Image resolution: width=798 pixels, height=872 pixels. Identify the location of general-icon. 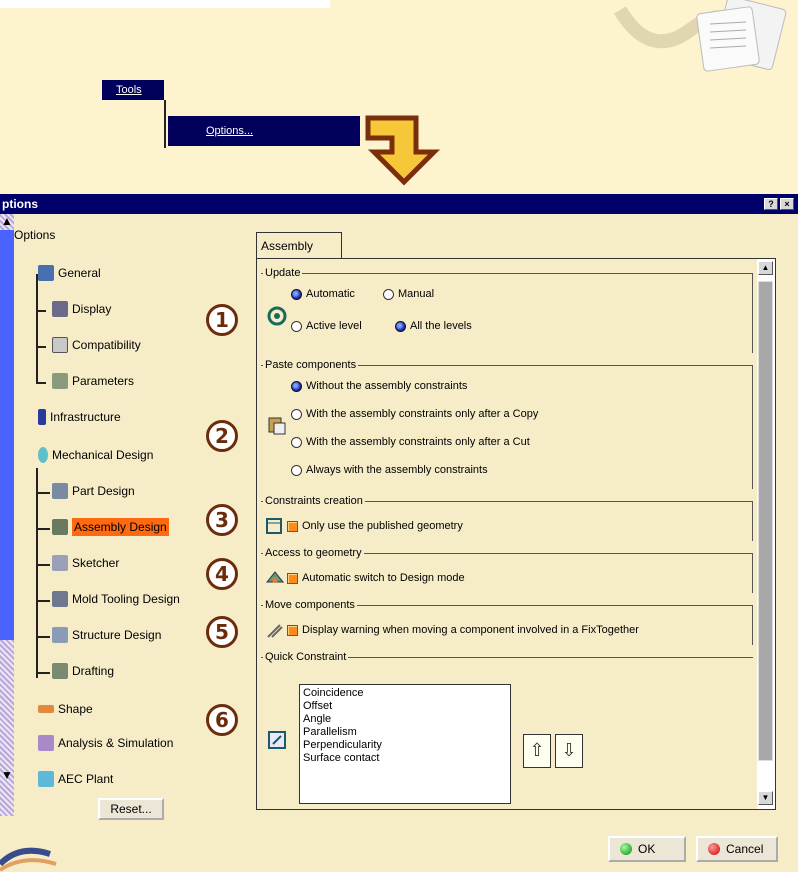
(46, 273).